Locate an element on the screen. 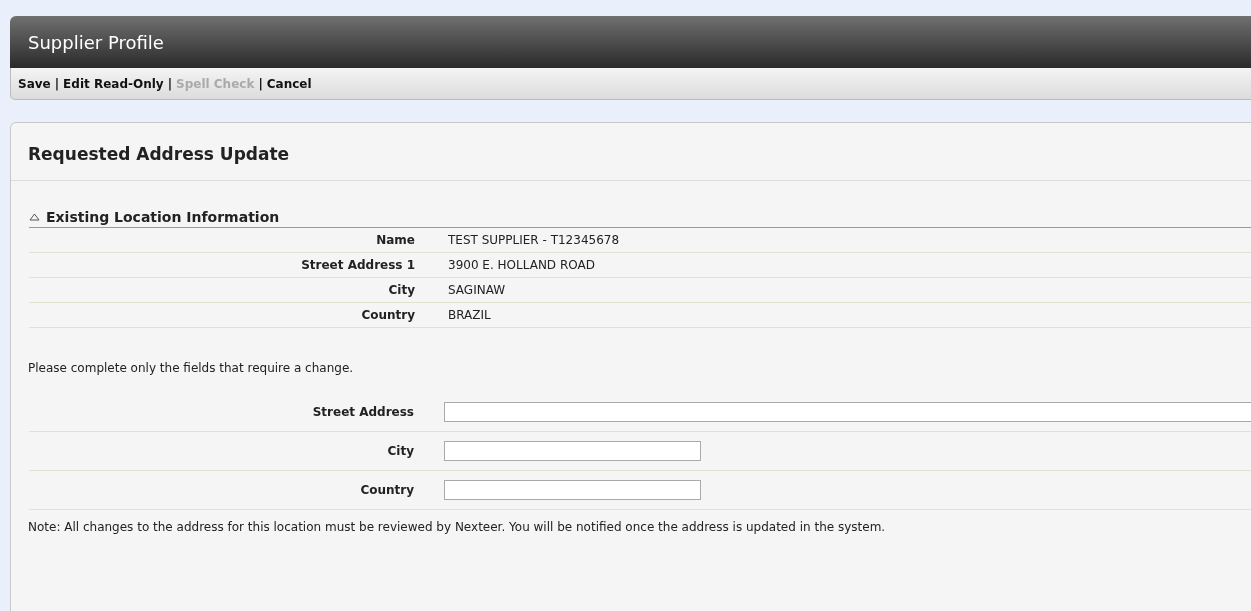  window-title: Supplier Profile is located at coordinates (96, 42).